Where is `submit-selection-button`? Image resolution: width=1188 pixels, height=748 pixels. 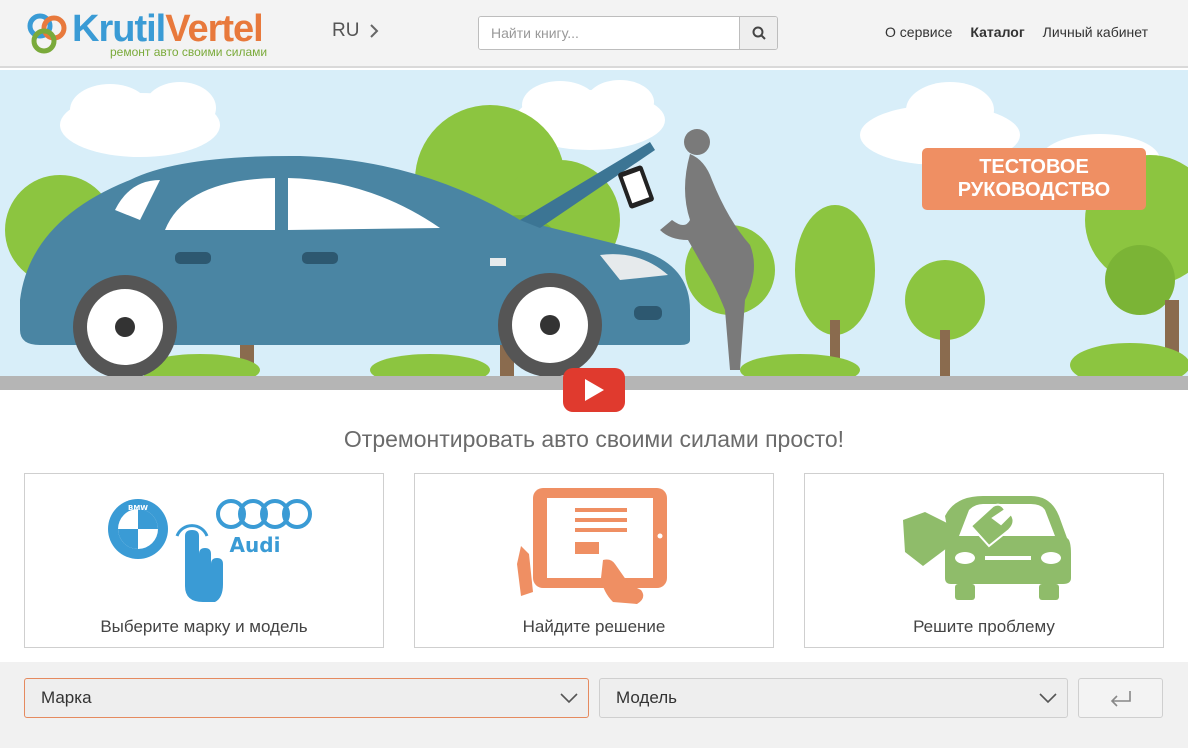
submit-selection-button is located at coordinates (1120, 698).